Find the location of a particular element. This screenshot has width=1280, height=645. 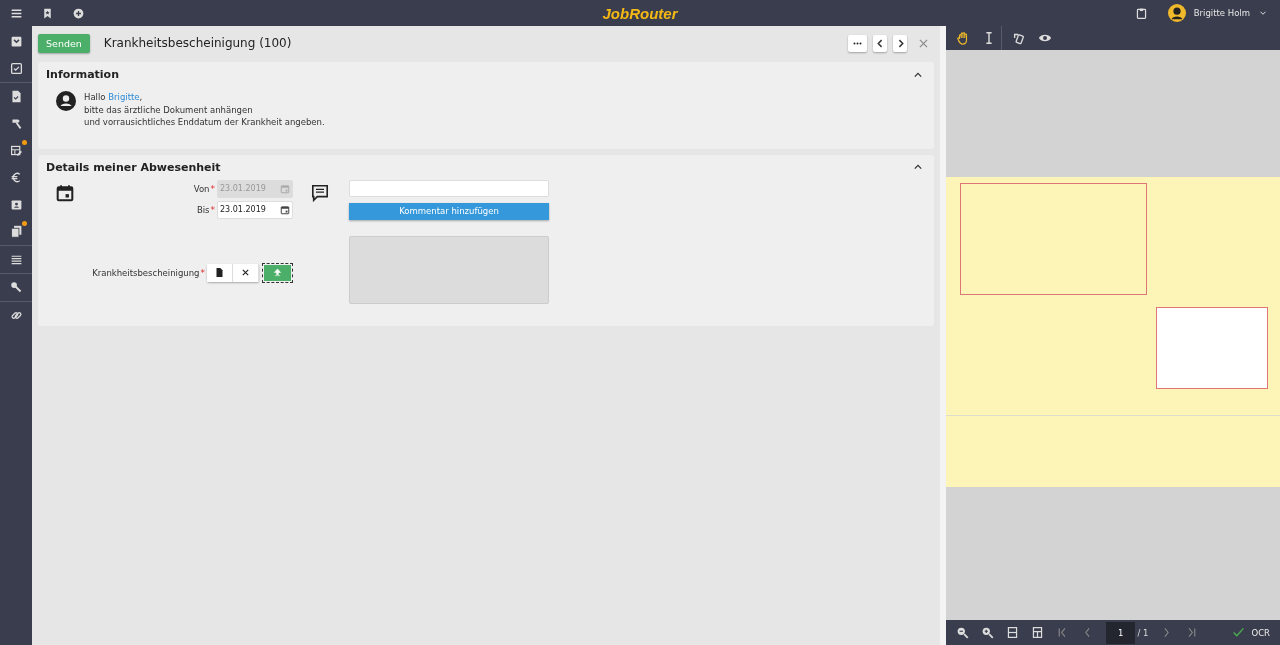

page-total: / 1 is located at coordinates (1143, 632).